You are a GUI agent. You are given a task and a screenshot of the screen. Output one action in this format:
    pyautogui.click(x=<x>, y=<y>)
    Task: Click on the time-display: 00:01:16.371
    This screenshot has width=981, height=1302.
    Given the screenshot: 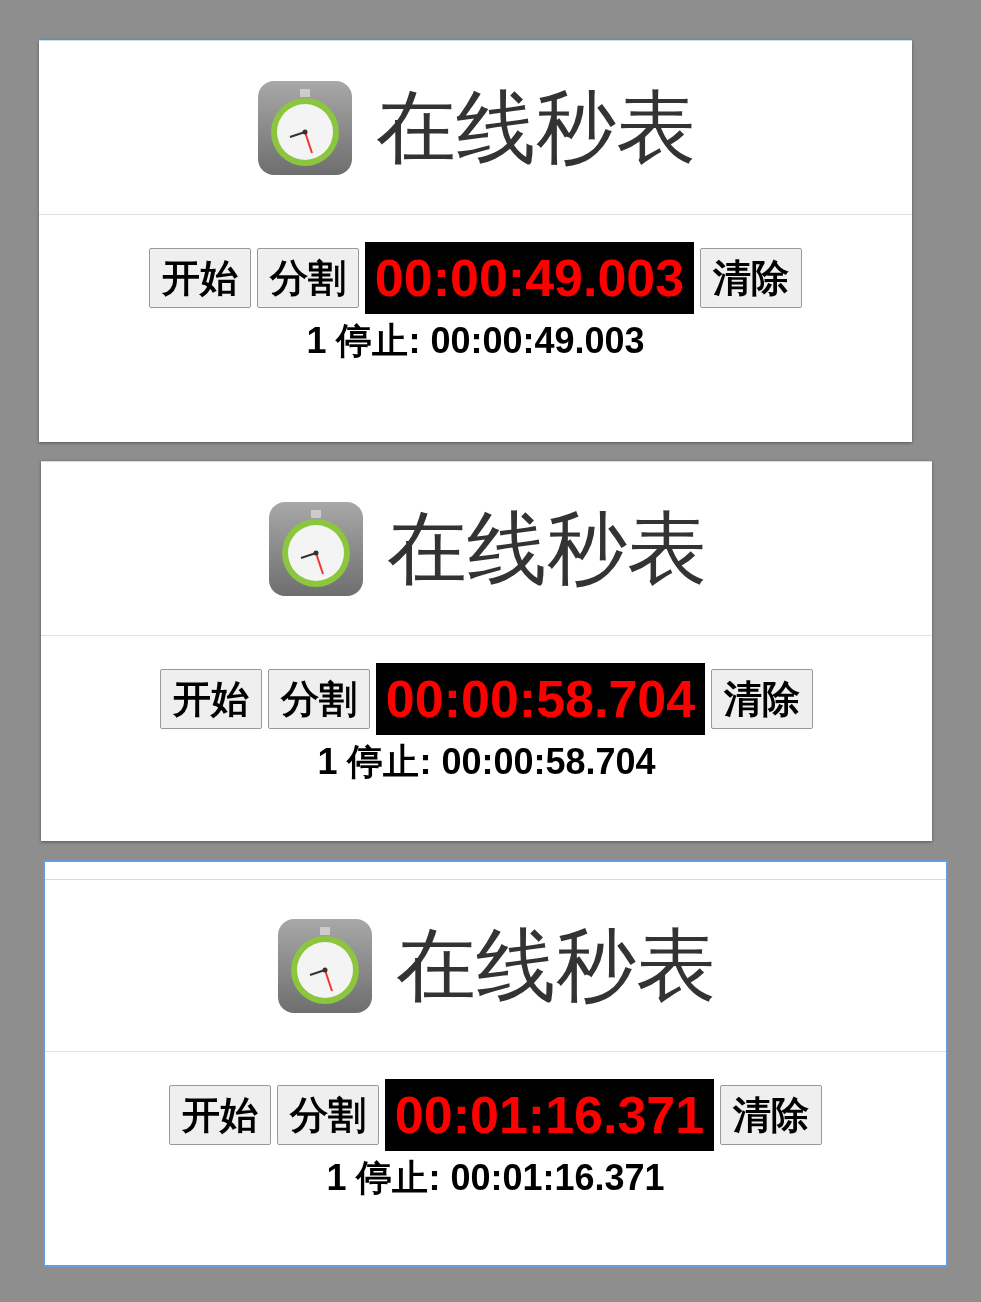 What is the action you would take?
    pyautogui.click(x=549, y=1115)
    